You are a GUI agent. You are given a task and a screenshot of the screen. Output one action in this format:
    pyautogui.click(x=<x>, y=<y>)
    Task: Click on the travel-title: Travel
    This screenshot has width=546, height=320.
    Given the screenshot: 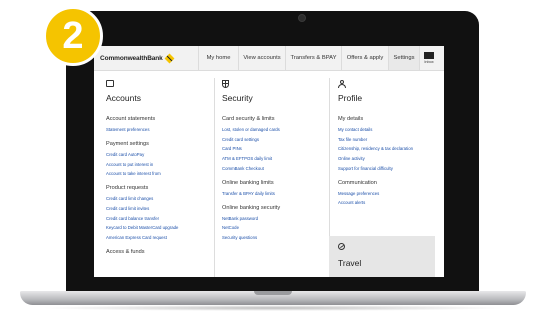 What is the action you would take?
    pyautogui.click(x=350, y=263)
    